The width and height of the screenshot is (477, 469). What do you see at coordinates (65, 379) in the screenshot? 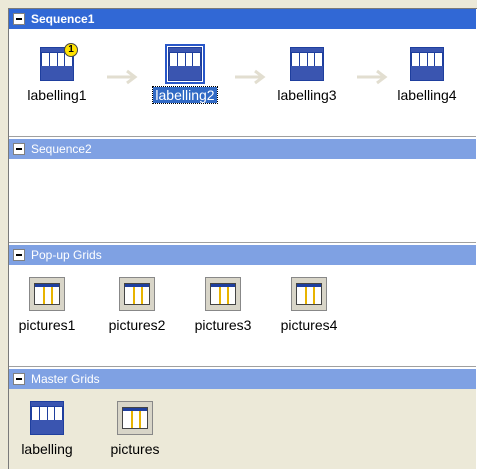
I see `section-title: Master Grids` at bounding box center [65, 379].